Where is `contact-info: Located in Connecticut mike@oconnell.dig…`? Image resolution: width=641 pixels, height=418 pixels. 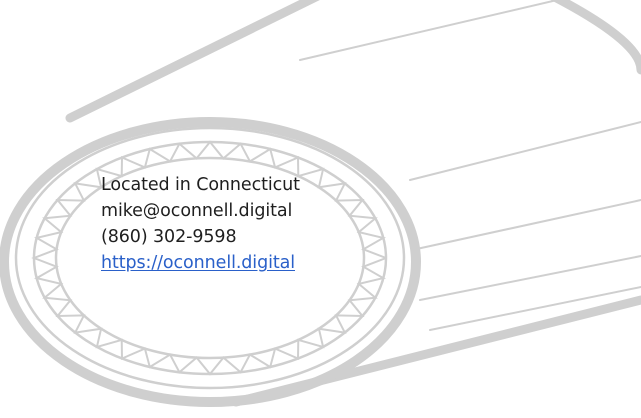 contact-info: Located in Connecticut mike@oconnell.dig… is located at coordinates (200, 224).